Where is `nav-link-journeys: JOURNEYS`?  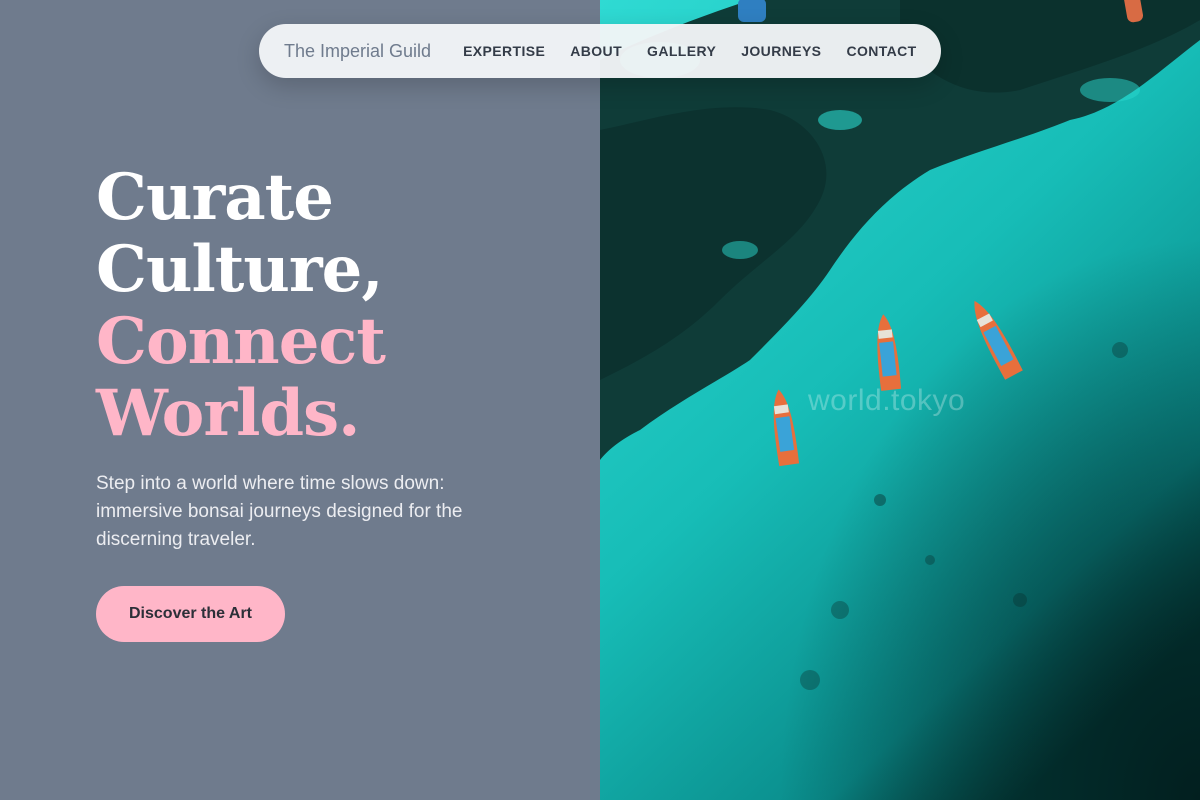
nav-link-journeys: JOURNEYS is located at coordinates (781, 51).